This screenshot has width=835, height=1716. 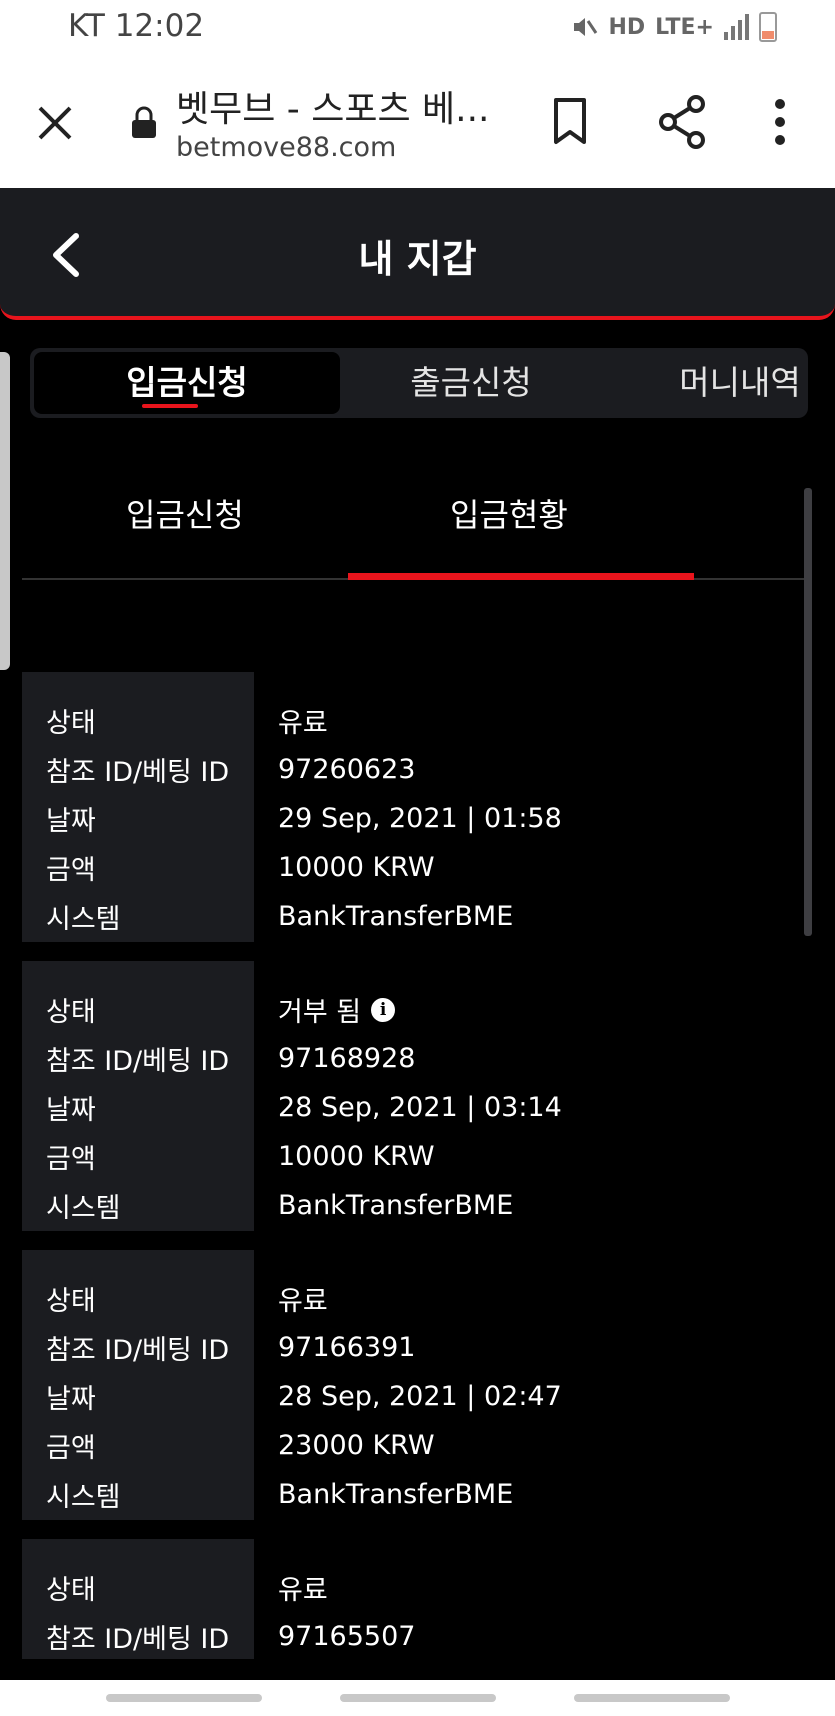 I want to click on wallet-main-tabs: 입금신청 출금신청 머니내역, so click(x=419, y=383).